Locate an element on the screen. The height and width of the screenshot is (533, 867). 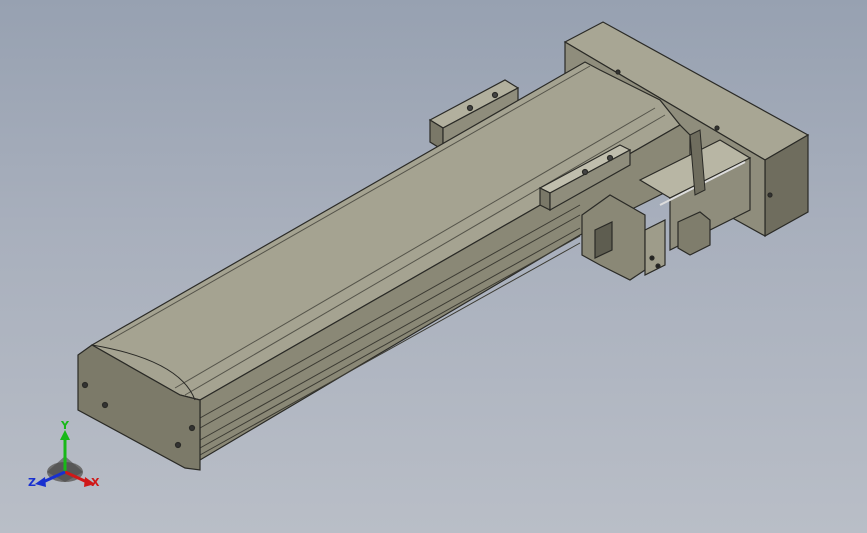
y-axis-label: Y is located at coordinates (65, 426).